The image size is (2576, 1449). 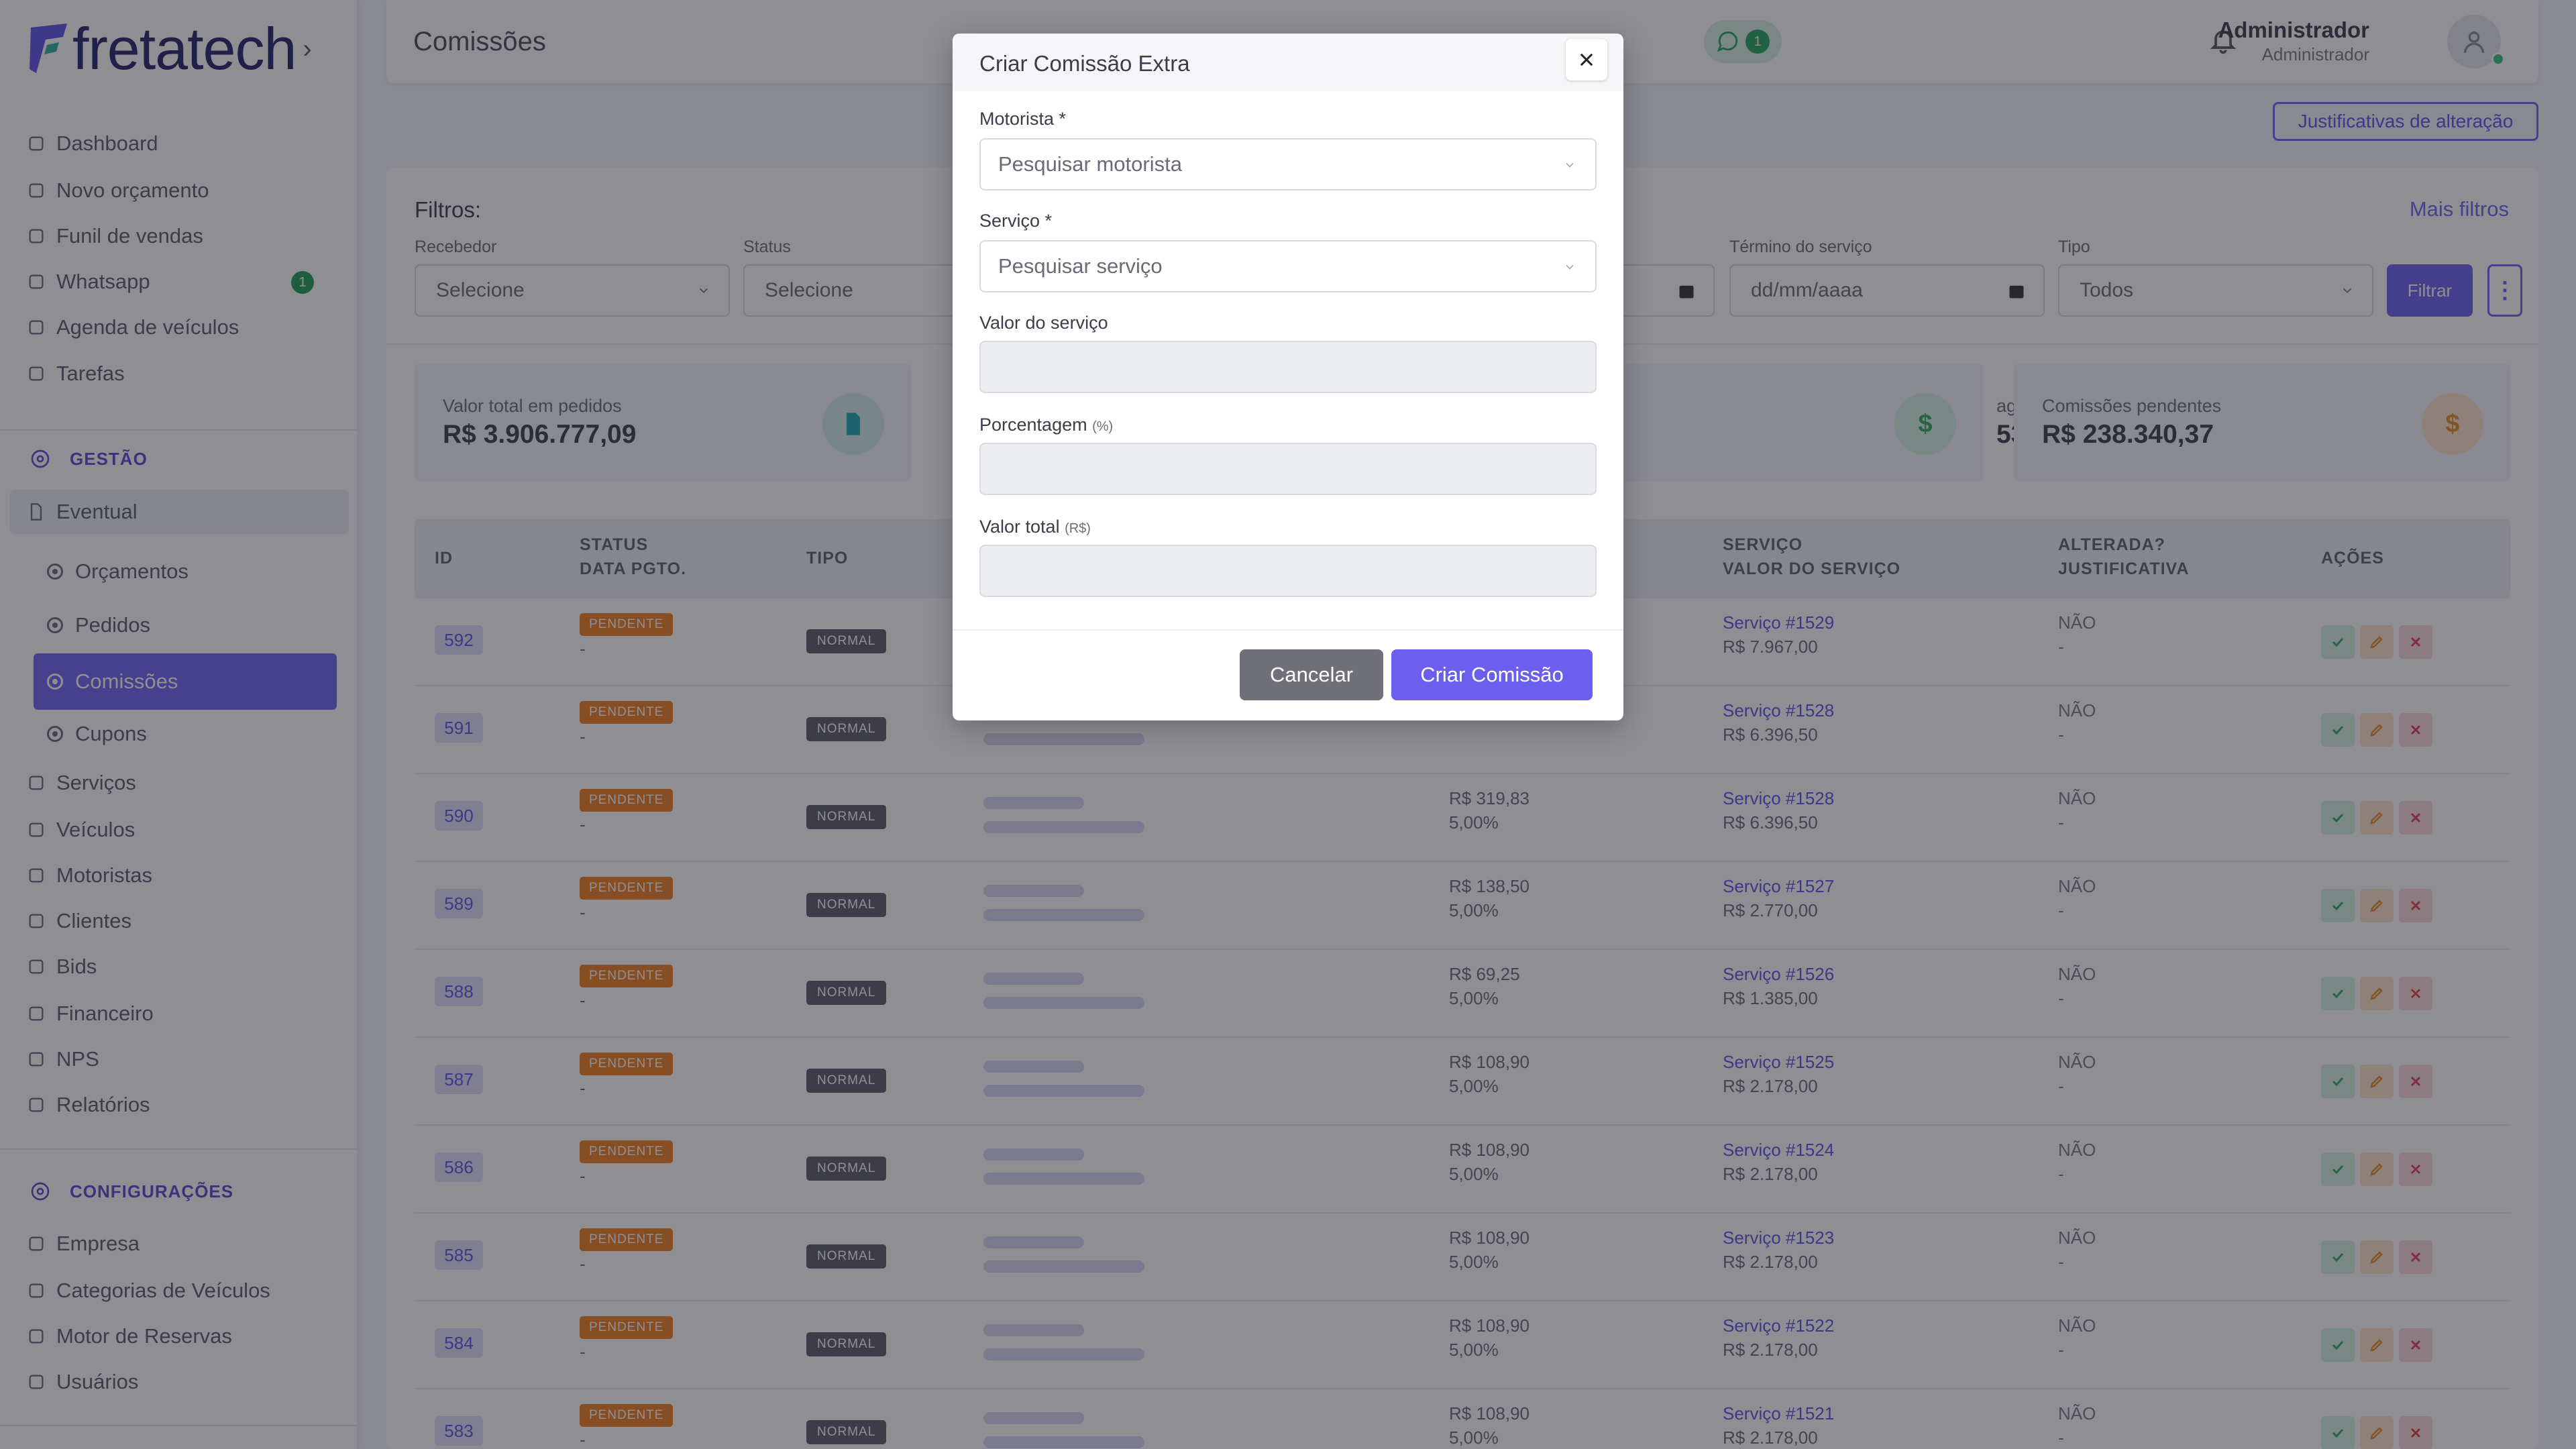 I want to click on porcentagem-label: Porcentagem (%), so click(x=1046, y=425).